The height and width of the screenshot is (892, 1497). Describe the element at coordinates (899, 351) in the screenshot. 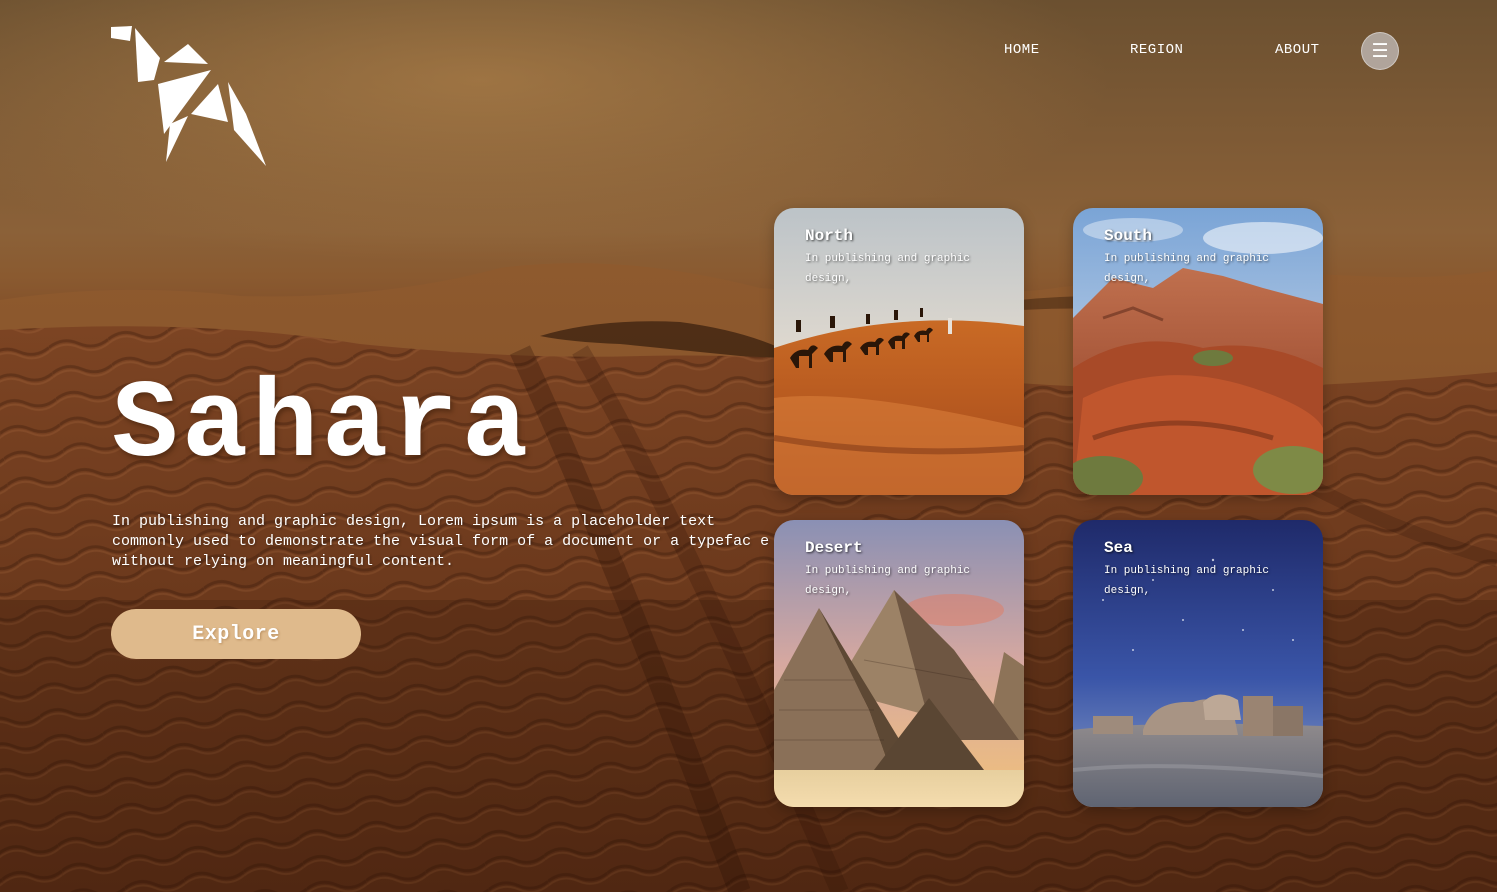

I see `region-card-north: North In publishing and graphic design,` at that location.